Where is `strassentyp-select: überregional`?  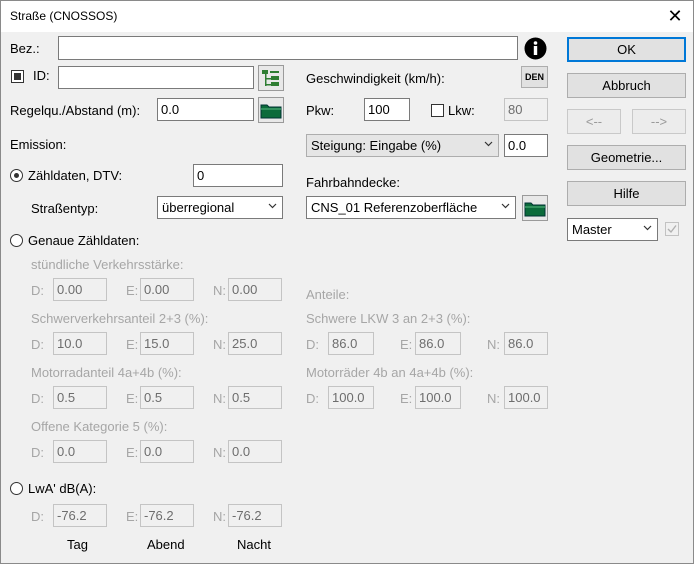 strassentyp-select: überregional is located at coordinates (220, 207).